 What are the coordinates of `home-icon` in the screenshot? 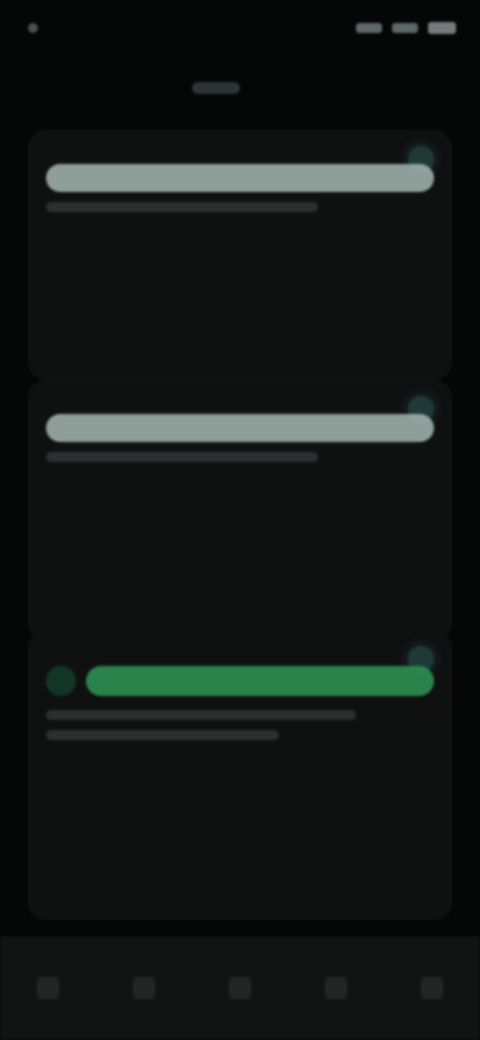 It's located at (48, 988).